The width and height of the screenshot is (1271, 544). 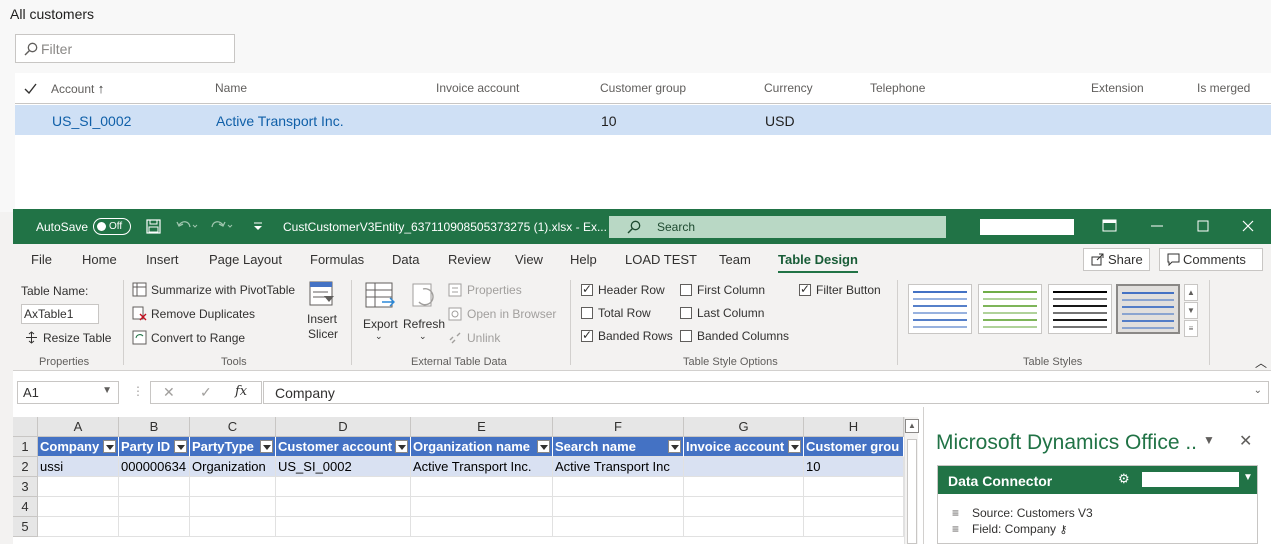 I want to click on table-header-cell: Search name, so click(x=618, y=447).